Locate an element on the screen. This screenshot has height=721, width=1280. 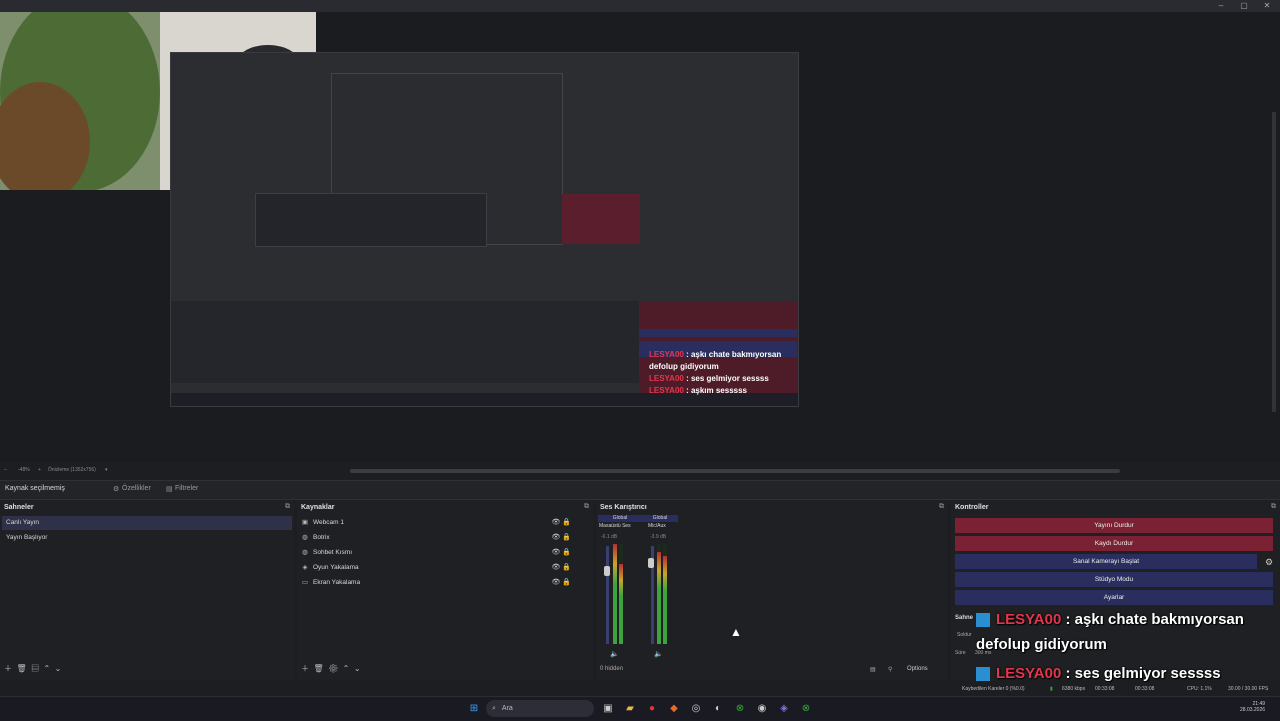
filters-button: Filtreler is located at coordinates (186, 488).